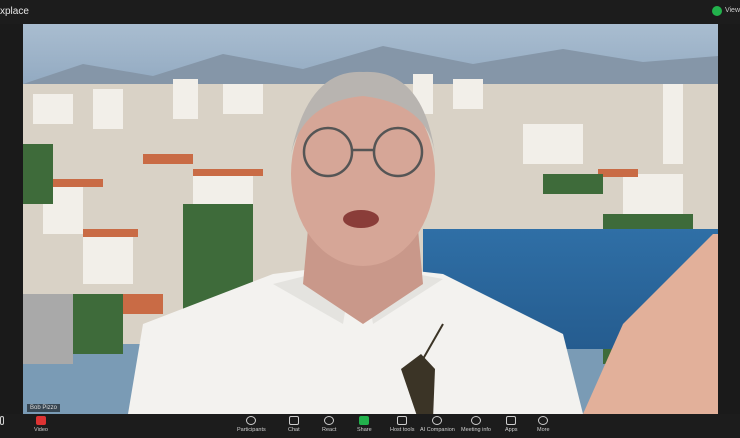 This screenshot has height=438, width=740. I want to click on heart-icon, so click(329, 420).